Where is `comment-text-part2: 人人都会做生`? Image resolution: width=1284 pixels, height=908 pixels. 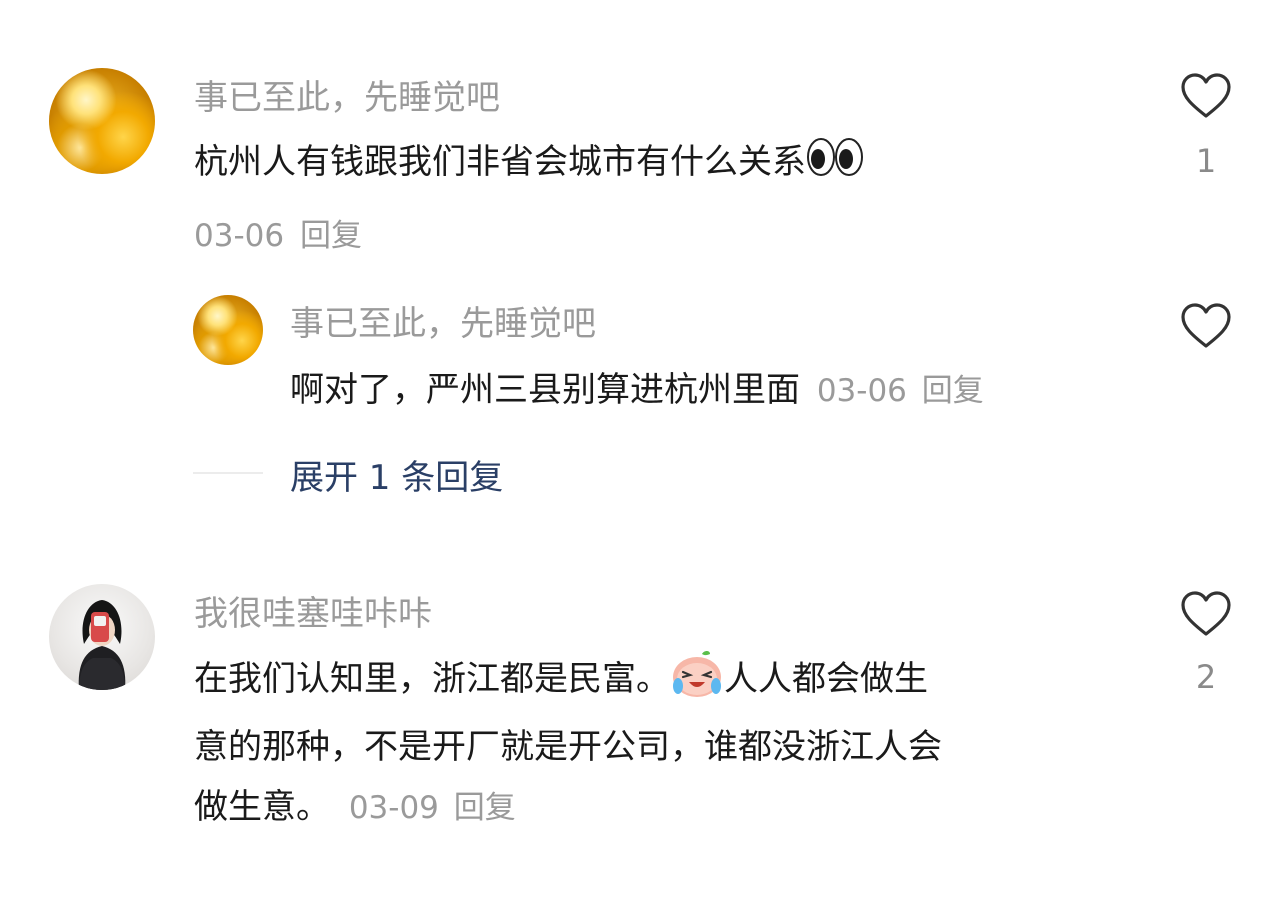
comment-text-part2: 人人都会做生 is located at coordinates (826, 679).